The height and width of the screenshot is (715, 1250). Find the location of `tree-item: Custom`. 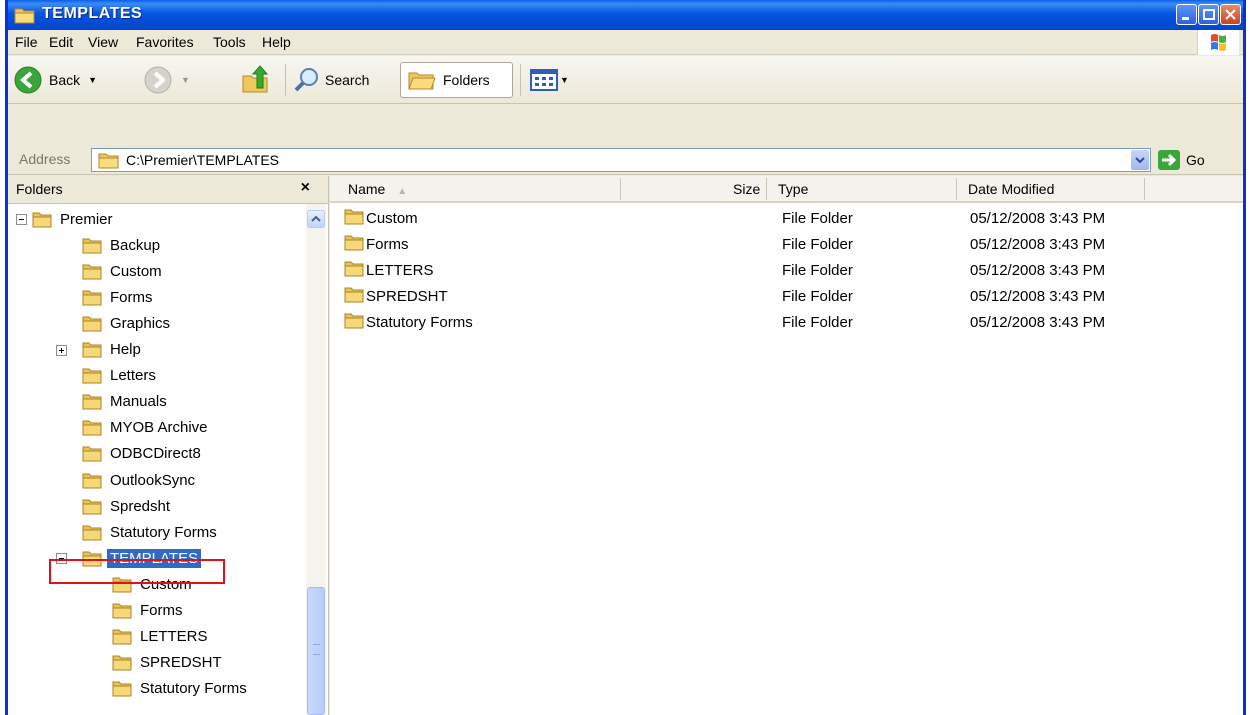

tree-item: Custom is located at coordinates (123, 271).